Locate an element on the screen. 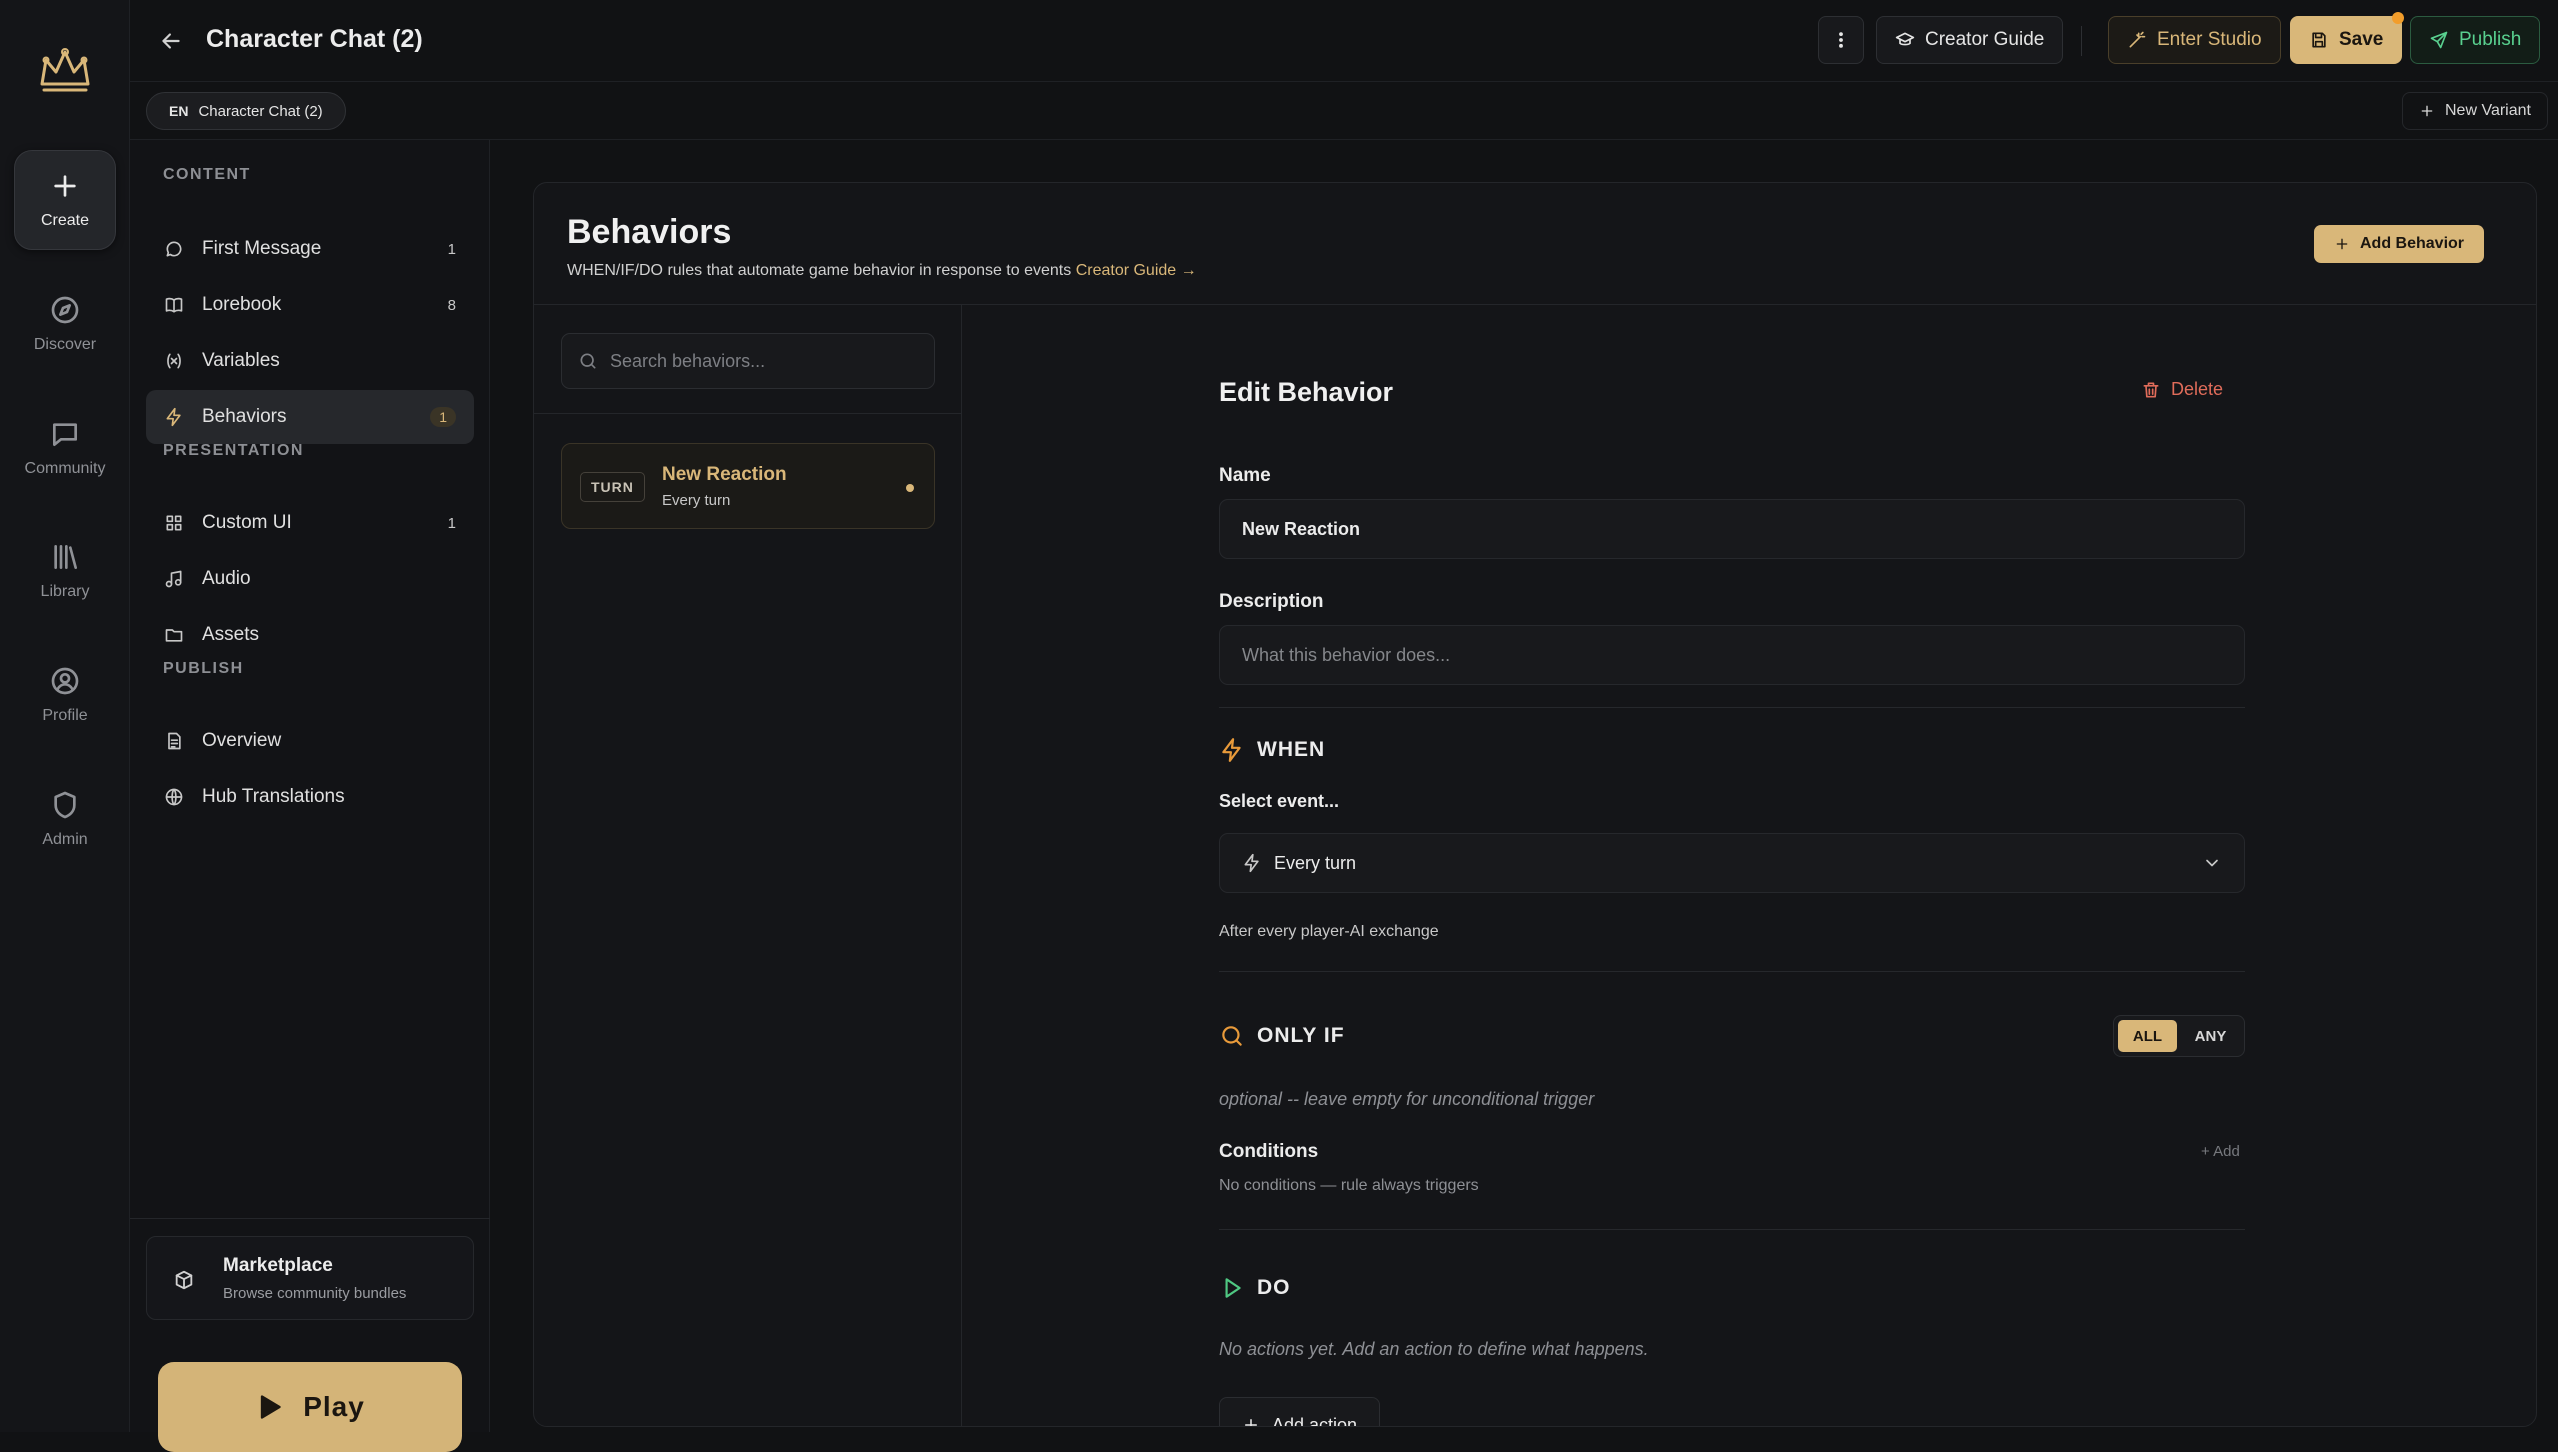  variant-tab-en: EN Character Chat (2) is located at coordinates (246, 111).